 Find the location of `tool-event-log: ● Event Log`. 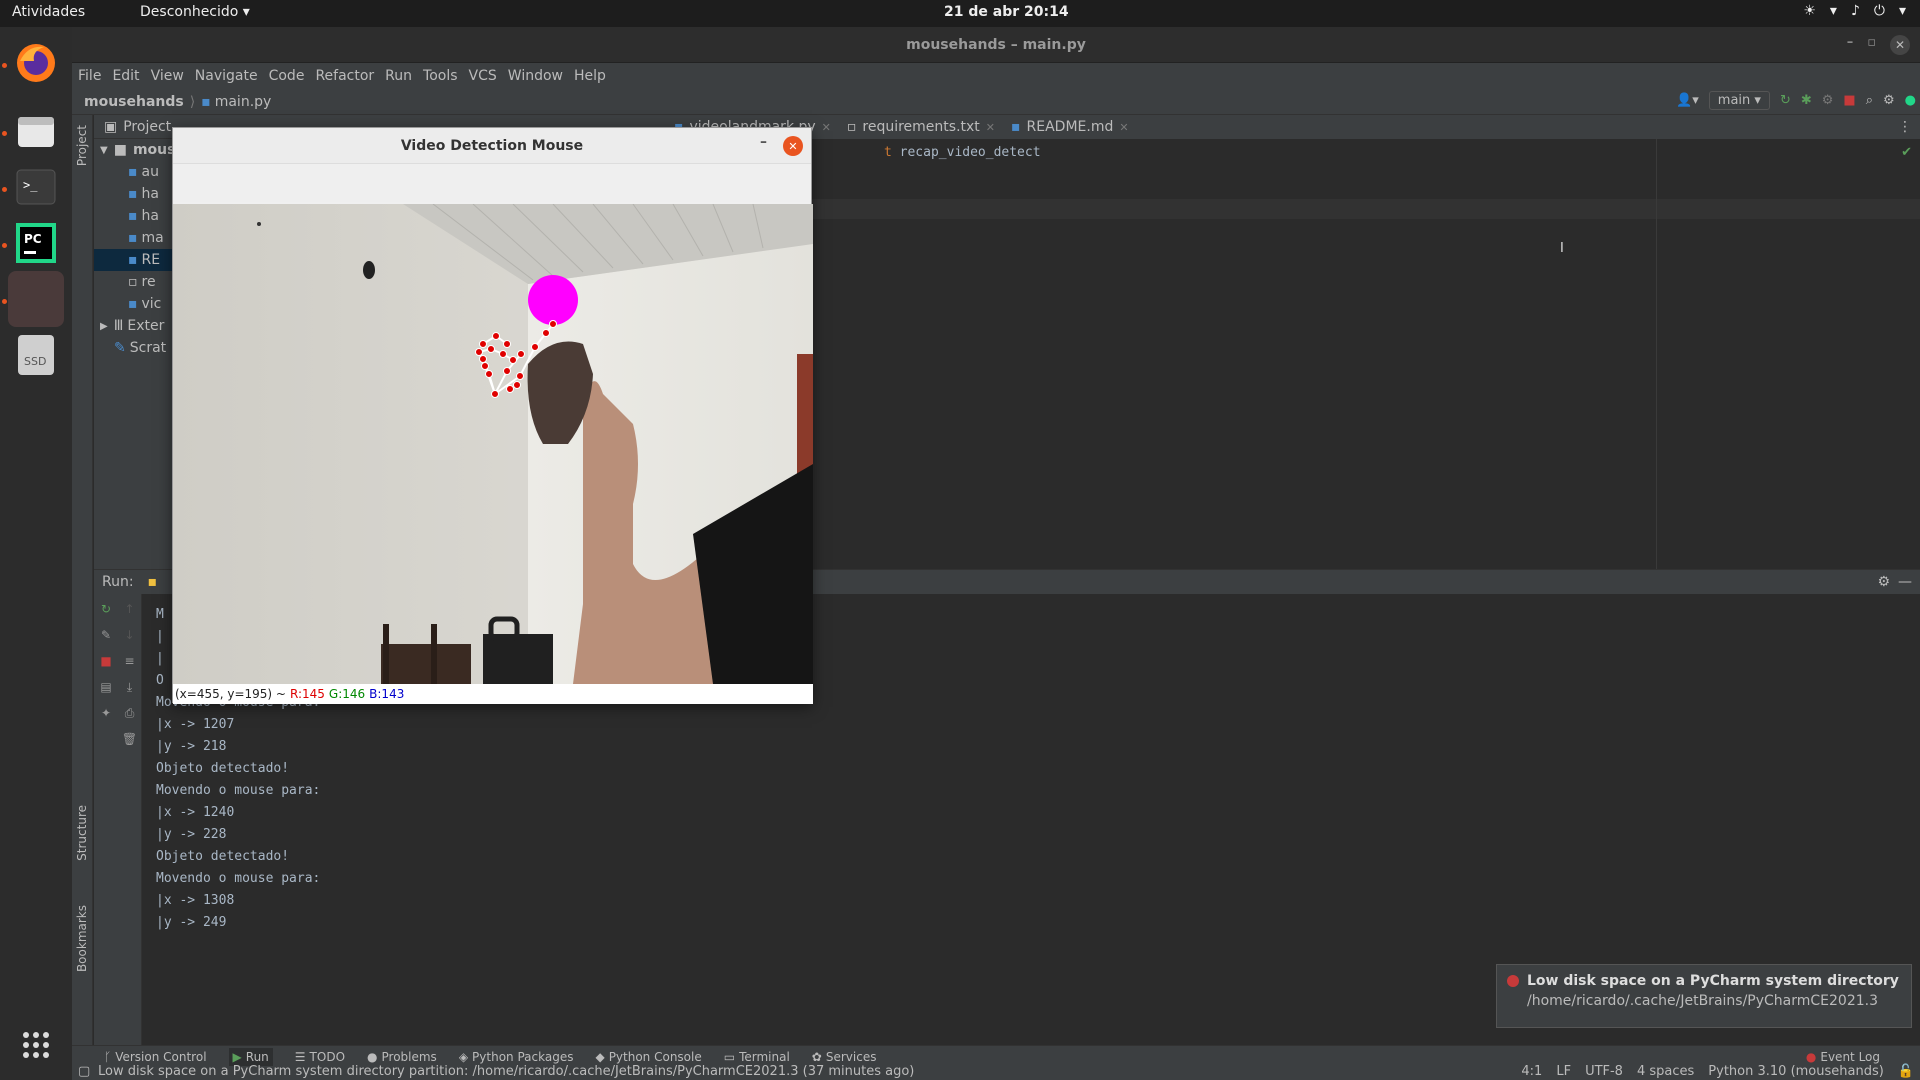

tool-event-log: ● Event Log is located at coordinates (1843, 1057).